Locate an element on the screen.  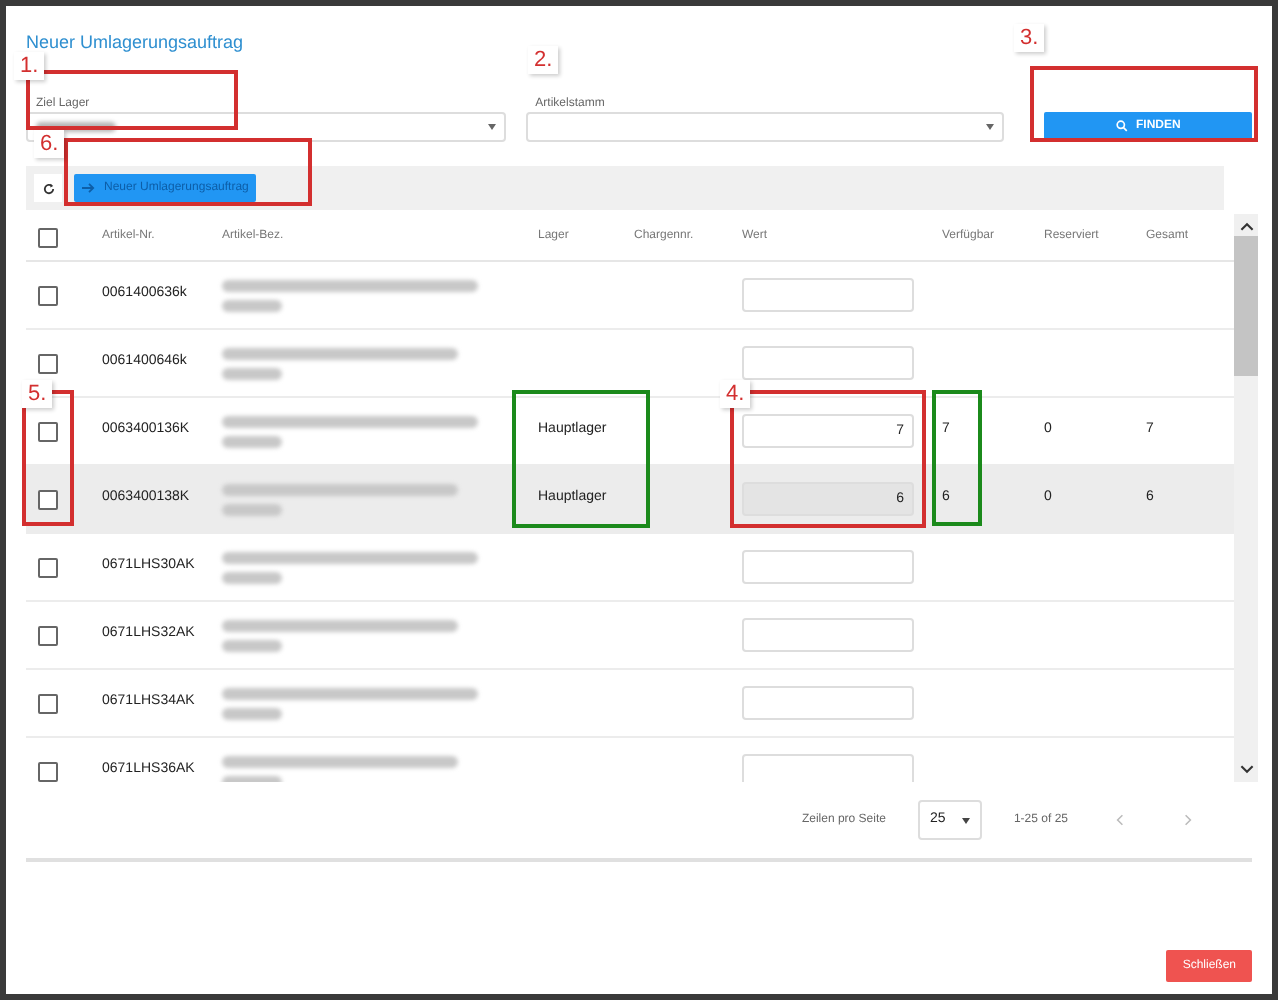
step-number: 4. is located at coordinates (735, 394).